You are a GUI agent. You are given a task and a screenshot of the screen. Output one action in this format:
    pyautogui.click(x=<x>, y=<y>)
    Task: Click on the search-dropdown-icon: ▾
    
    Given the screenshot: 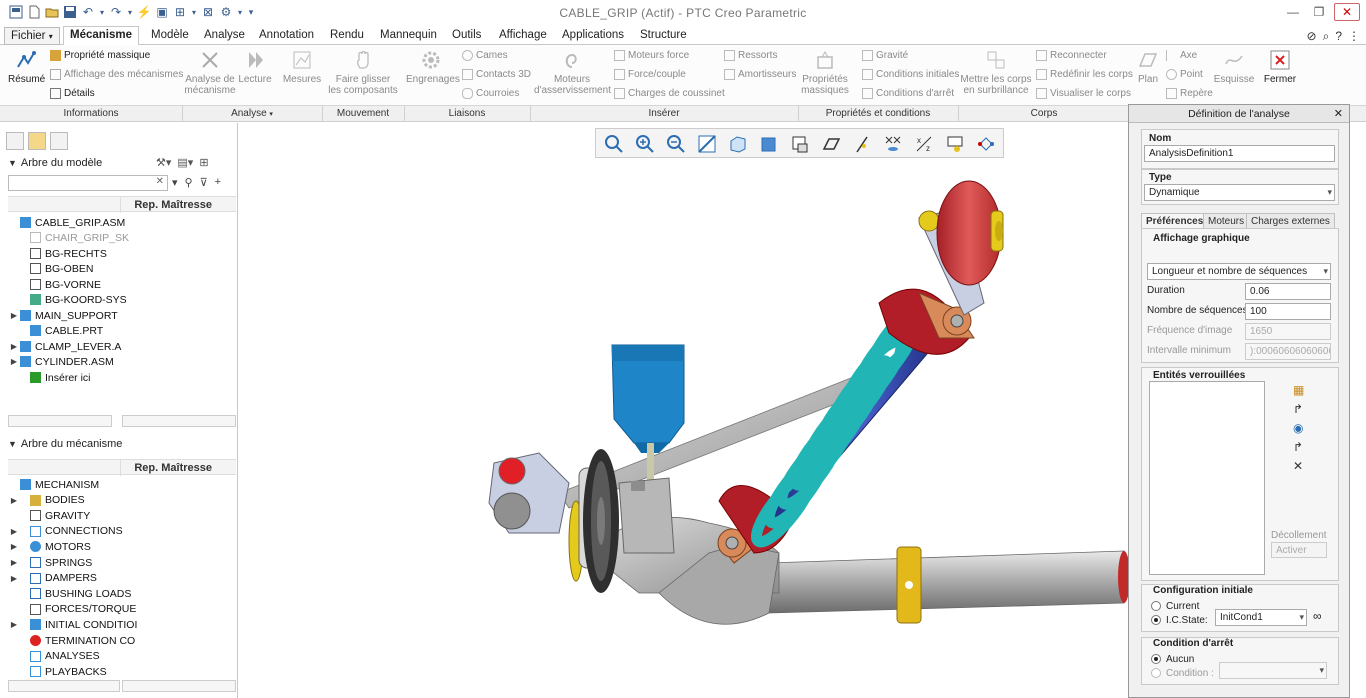 What is the action you would take?
    pyautogui.click(x=175, y=182)
    